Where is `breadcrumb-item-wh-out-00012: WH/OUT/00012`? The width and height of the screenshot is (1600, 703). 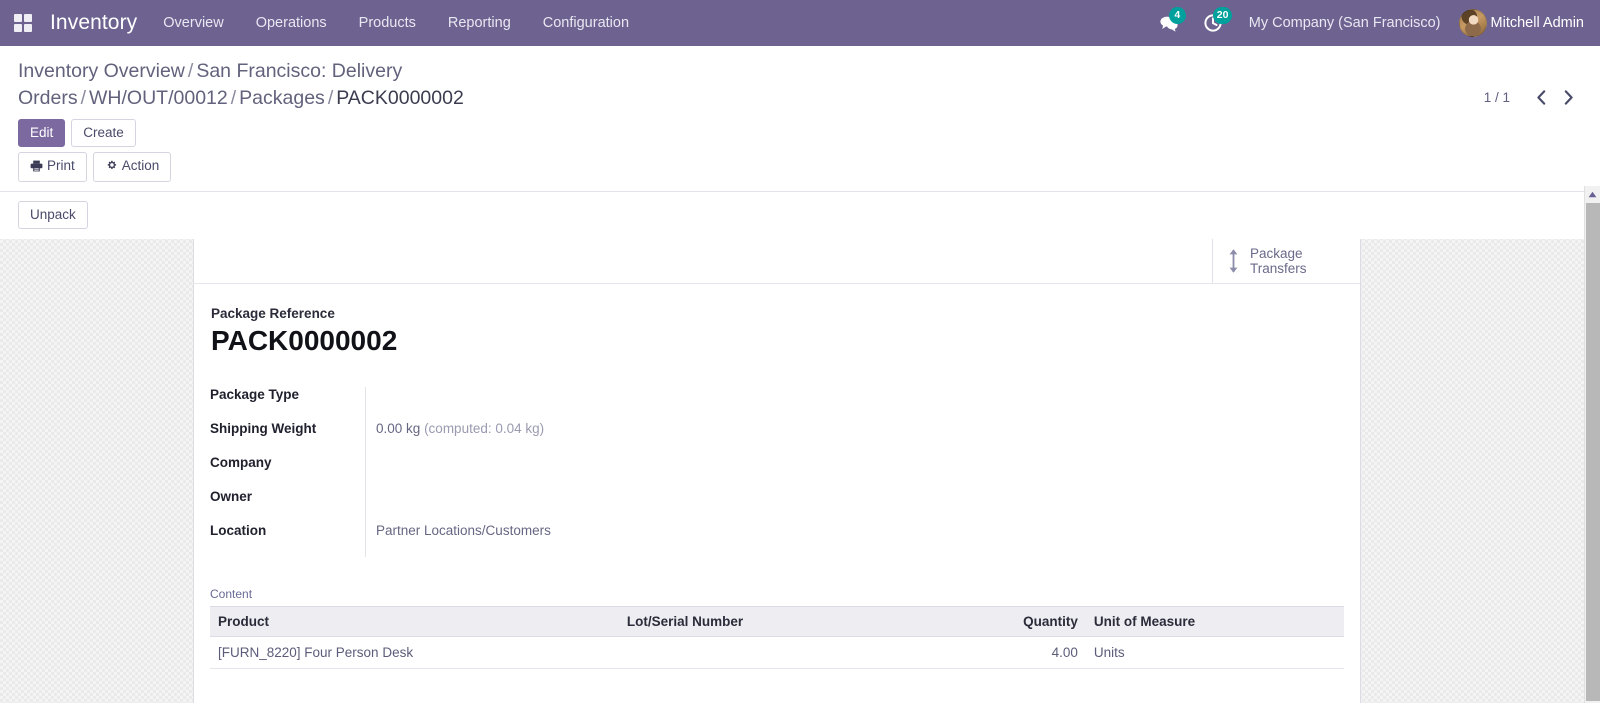 breadcrumb-item-wh-out-00012: WH/OUT/00012 is located at coordinates (158, 98).